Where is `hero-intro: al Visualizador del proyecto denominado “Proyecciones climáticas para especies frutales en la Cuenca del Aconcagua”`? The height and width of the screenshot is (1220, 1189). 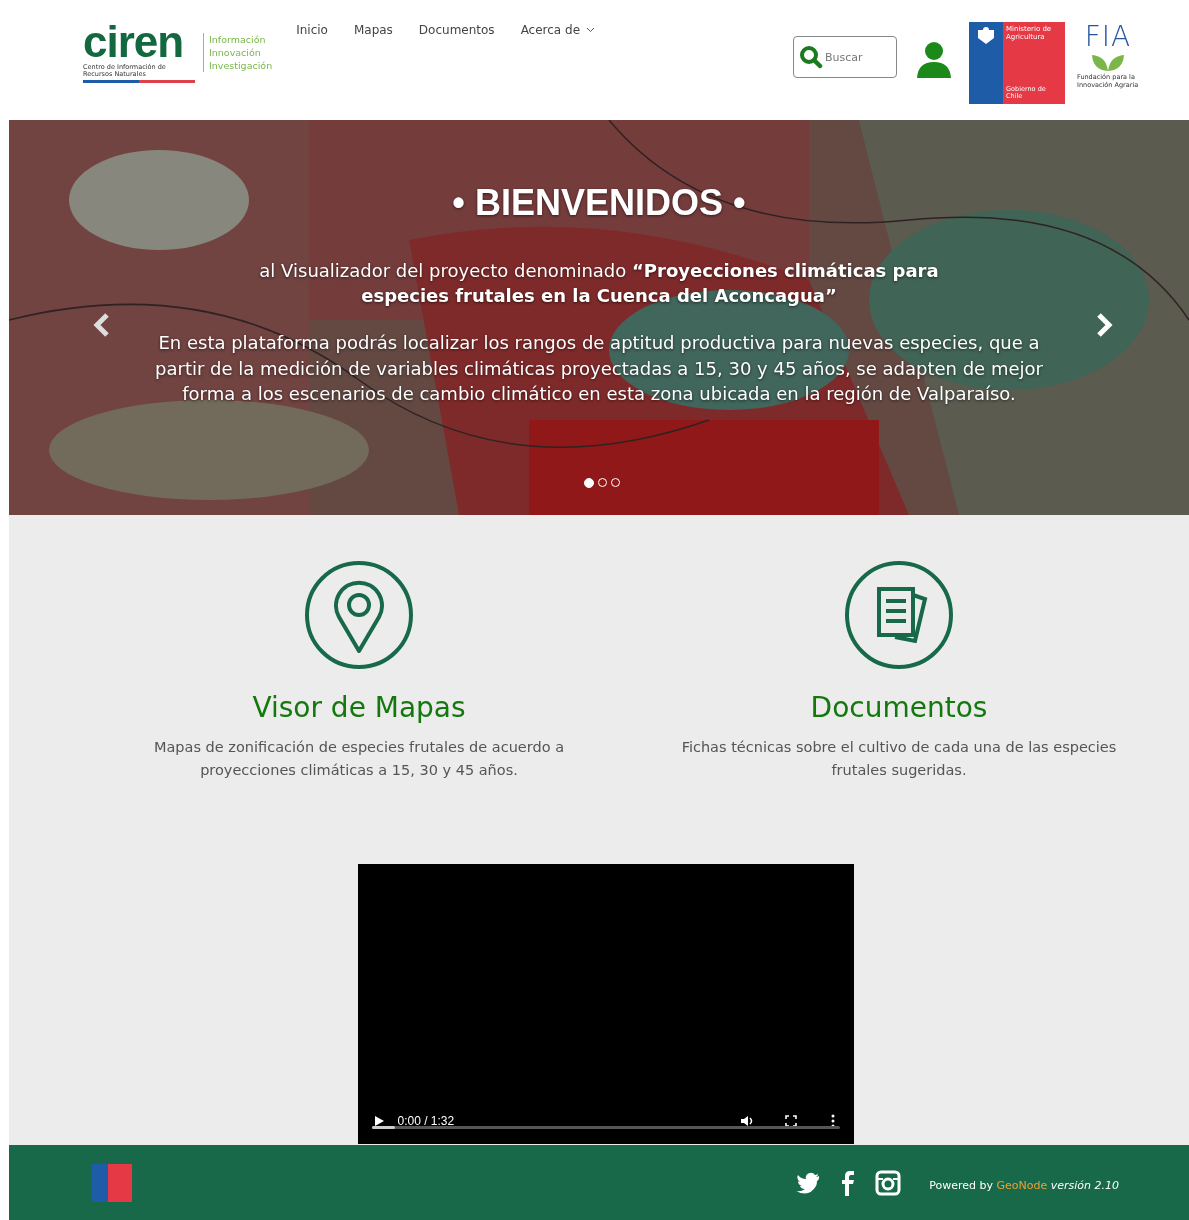 hero-intro: al Visualizador del proyecto denominado “Proyecciones climáticas para especies frutales en la Cuenca del Aconcagua” is located at coordinates (599, 283).